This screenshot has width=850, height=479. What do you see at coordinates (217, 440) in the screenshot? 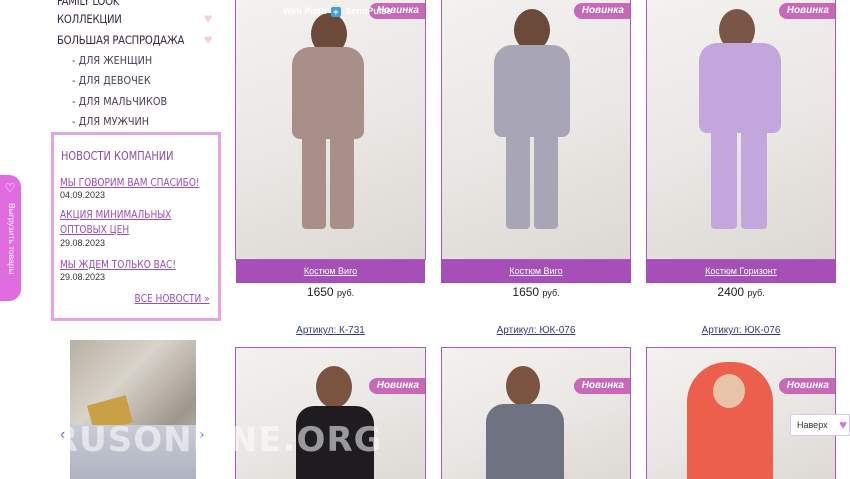
I see `watermark: RUSONLINE.ORG` at bounding box center [217, 440].